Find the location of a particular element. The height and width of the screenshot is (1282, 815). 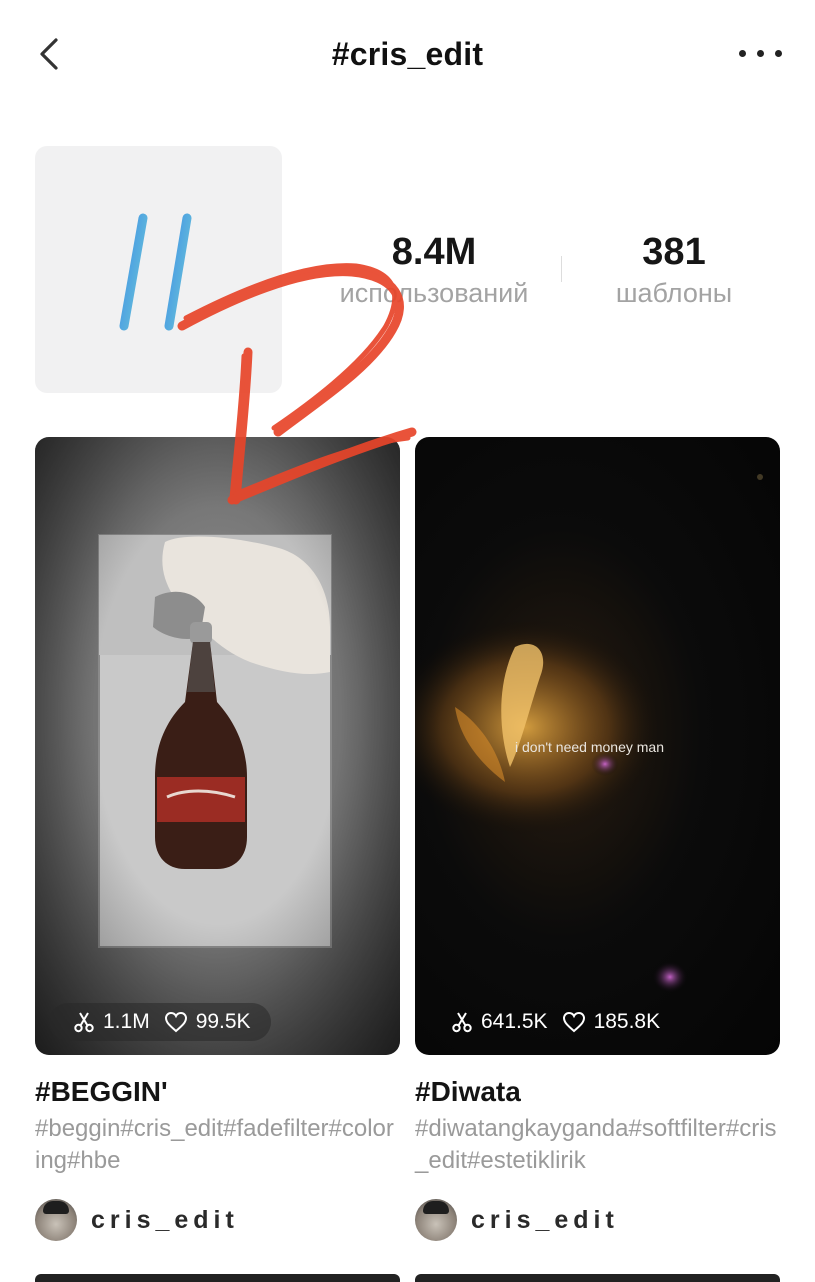

stat-divider is located at coordinates (561, 269).